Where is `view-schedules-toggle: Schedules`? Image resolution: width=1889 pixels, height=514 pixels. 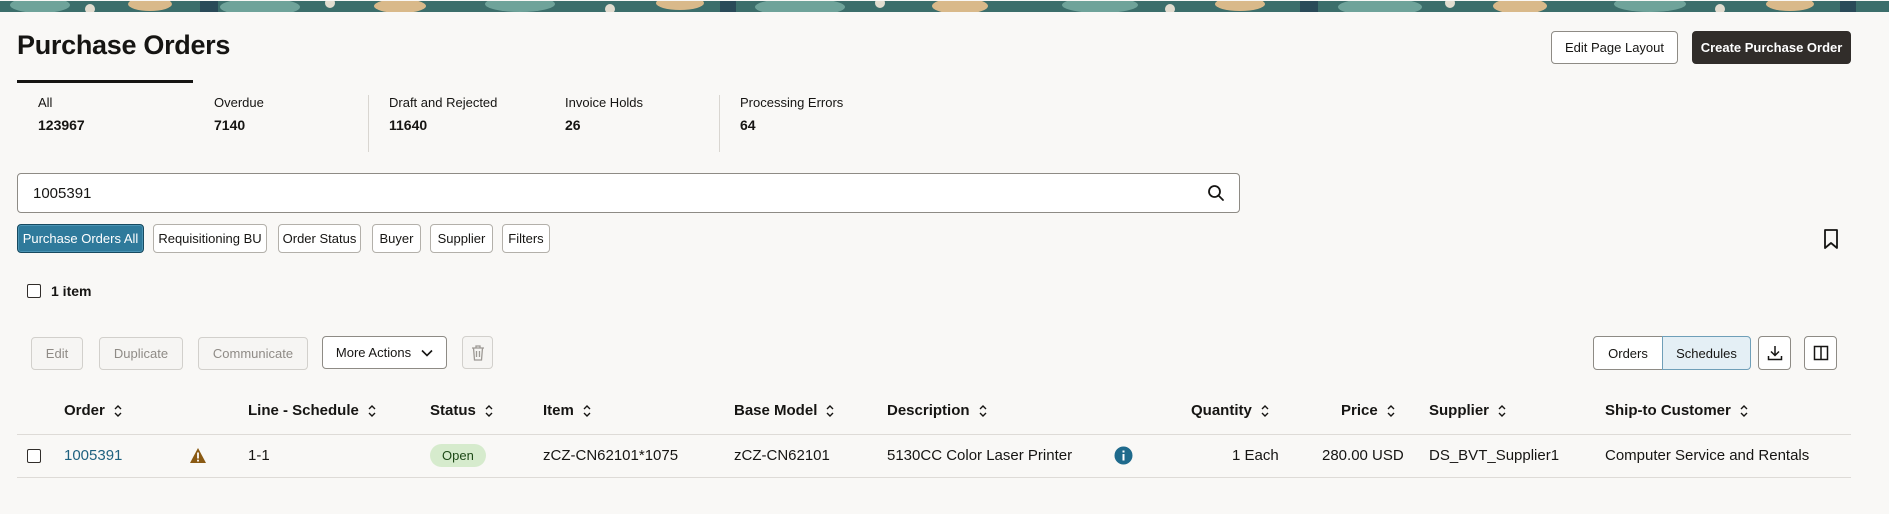 view-schedules-toggle: Schedules is located at coordinates (1706, 353).